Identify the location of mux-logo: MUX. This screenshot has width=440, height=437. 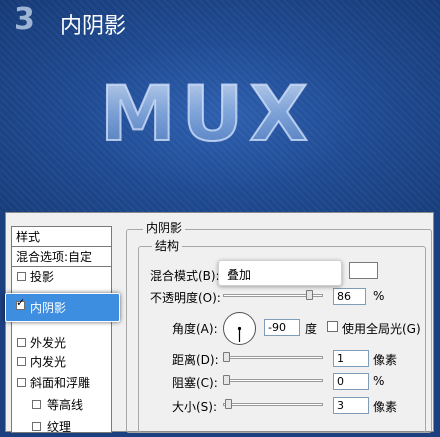
(207, 114).